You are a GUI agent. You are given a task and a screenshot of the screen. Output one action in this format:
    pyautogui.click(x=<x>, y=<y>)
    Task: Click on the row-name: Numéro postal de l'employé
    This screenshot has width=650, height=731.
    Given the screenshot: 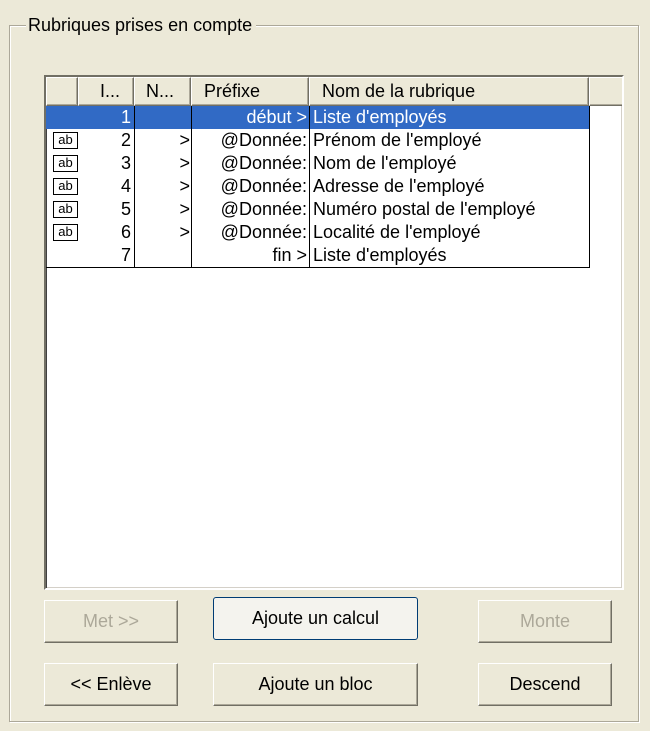 What is the action you would take?
    pyautogui.click(x=424, y=209)
    